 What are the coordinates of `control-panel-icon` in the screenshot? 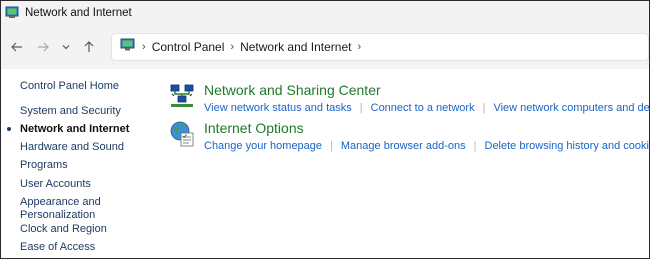 It's located at (12, 12).